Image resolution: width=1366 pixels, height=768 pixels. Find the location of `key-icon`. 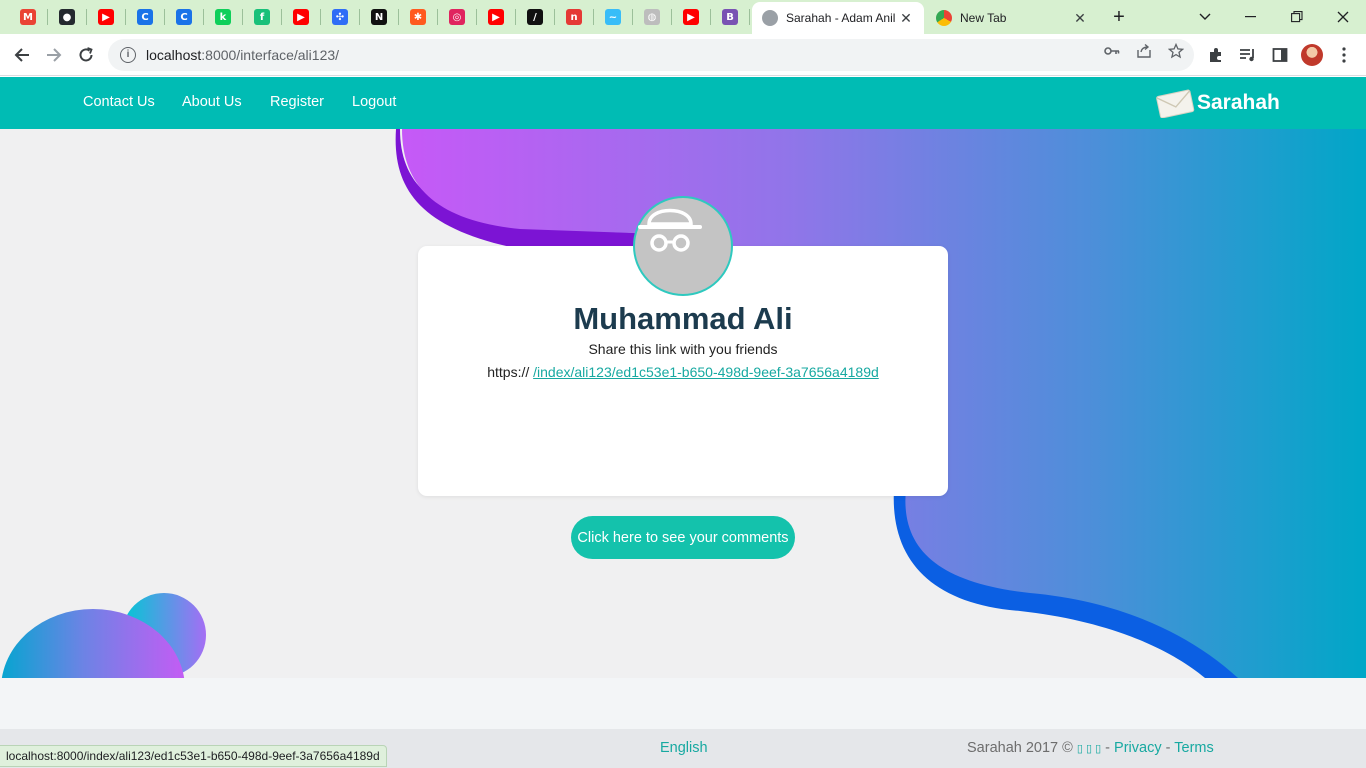

key-icon is located at coordinates (1112, 51).